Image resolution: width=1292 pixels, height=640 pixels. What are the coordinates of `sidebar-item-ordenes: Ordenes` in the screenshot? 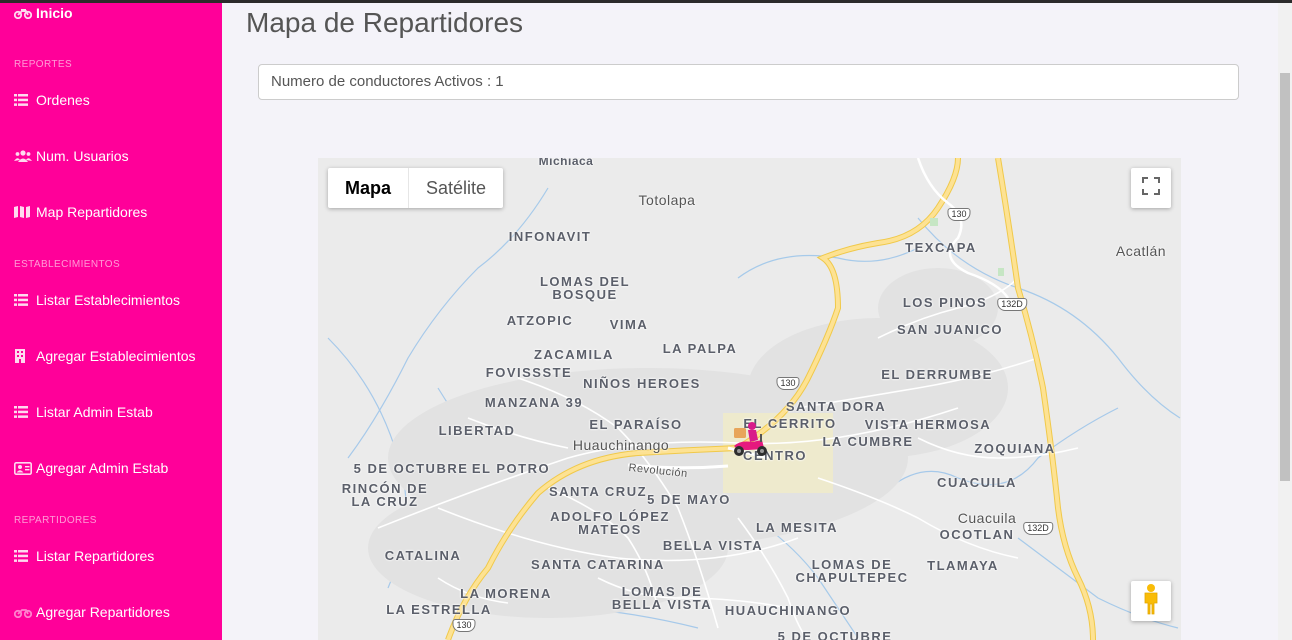 It's located at (52, 100).